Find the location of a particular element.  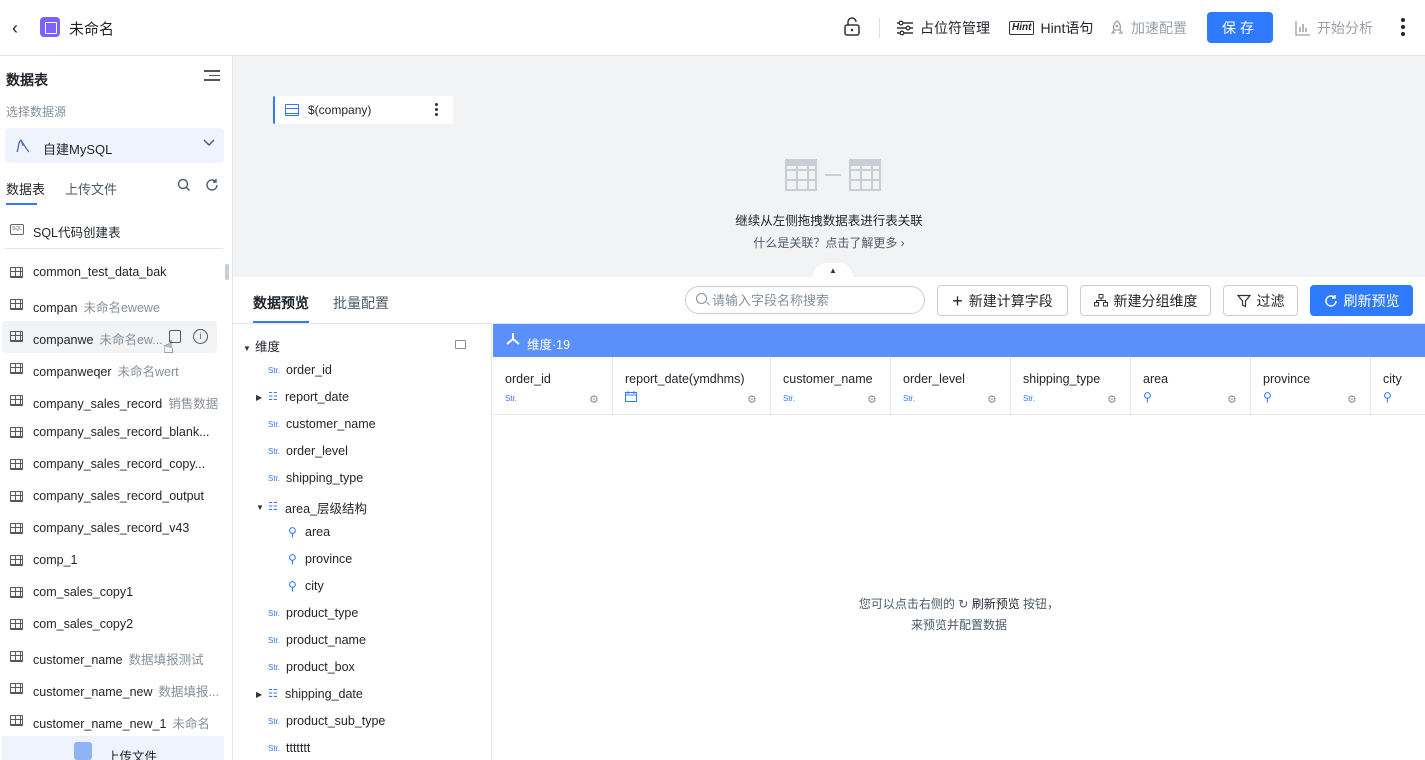

field-item: Str. order_level is located at coordinates (308, 451).